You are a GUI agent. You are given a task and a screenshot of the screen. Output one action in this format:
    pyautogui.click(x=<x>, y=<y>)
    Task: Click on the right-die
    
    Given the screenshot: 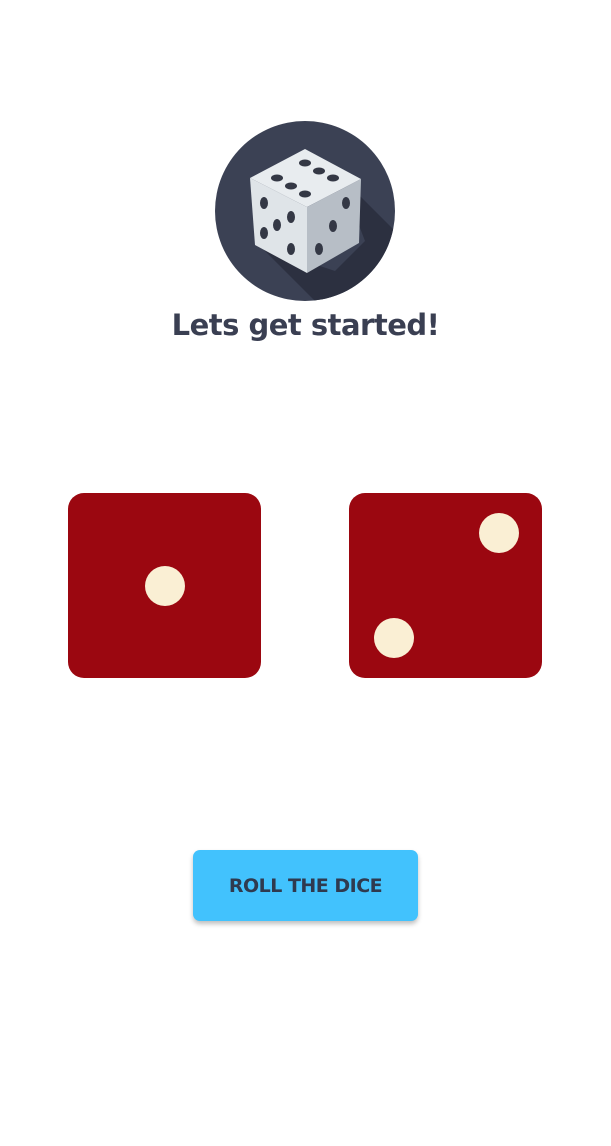 What is the action you would take?
    pyautogui.click(x=445, y=585)
    